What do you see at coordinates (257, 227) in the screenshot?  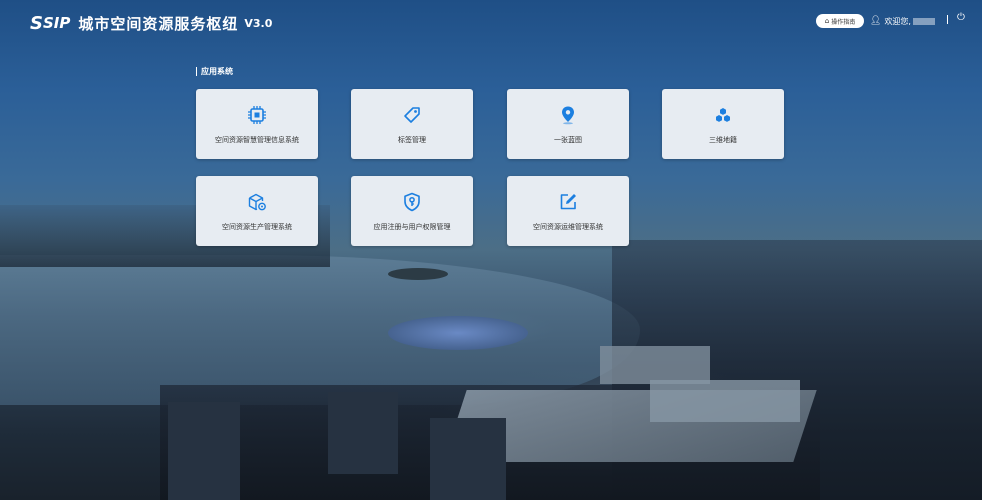 I see `app-card-label: 空间资源生产管理系统` at bounding box center [257, 227].